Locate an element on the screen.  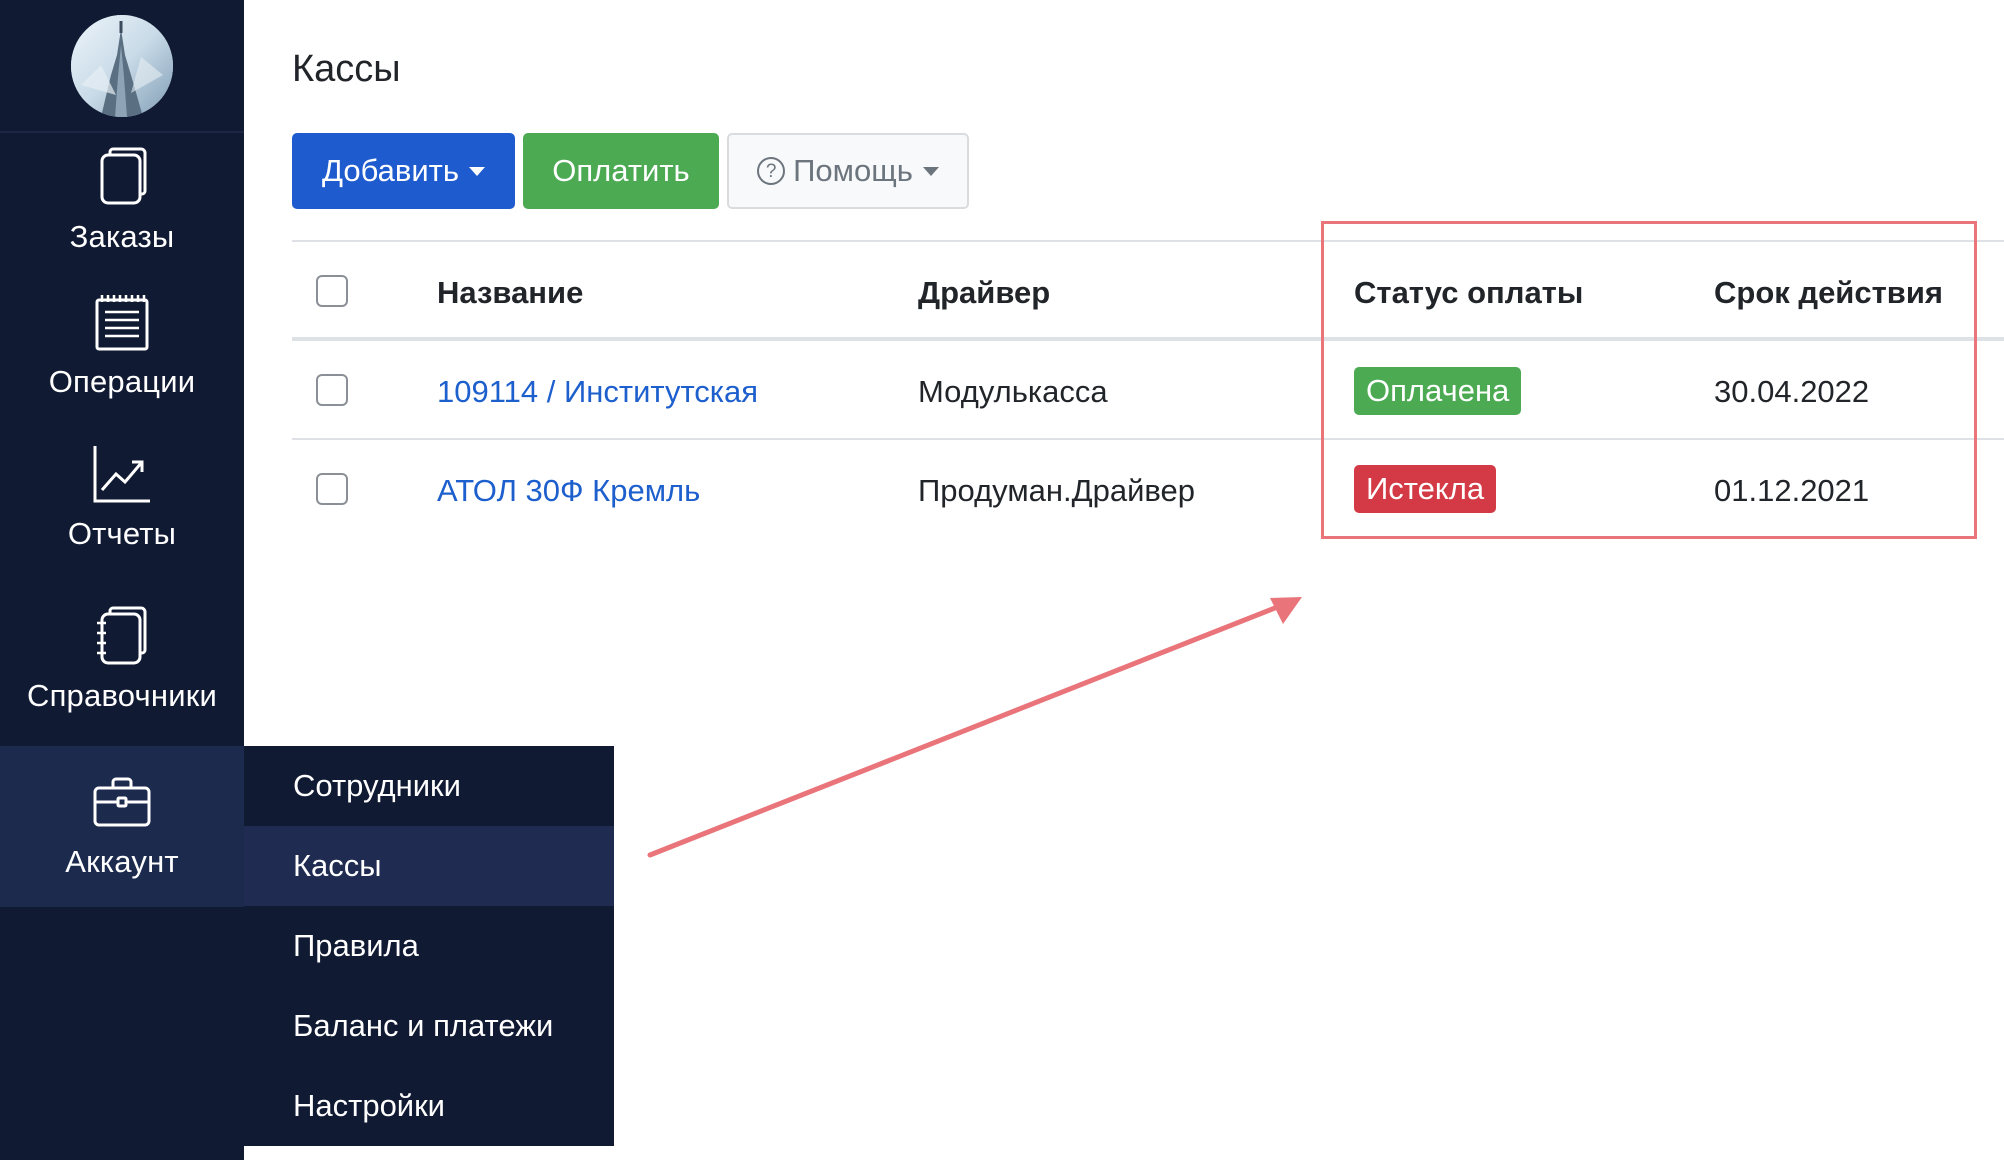
column-header-driver: Драйвер is located at coordinates (984, 293).